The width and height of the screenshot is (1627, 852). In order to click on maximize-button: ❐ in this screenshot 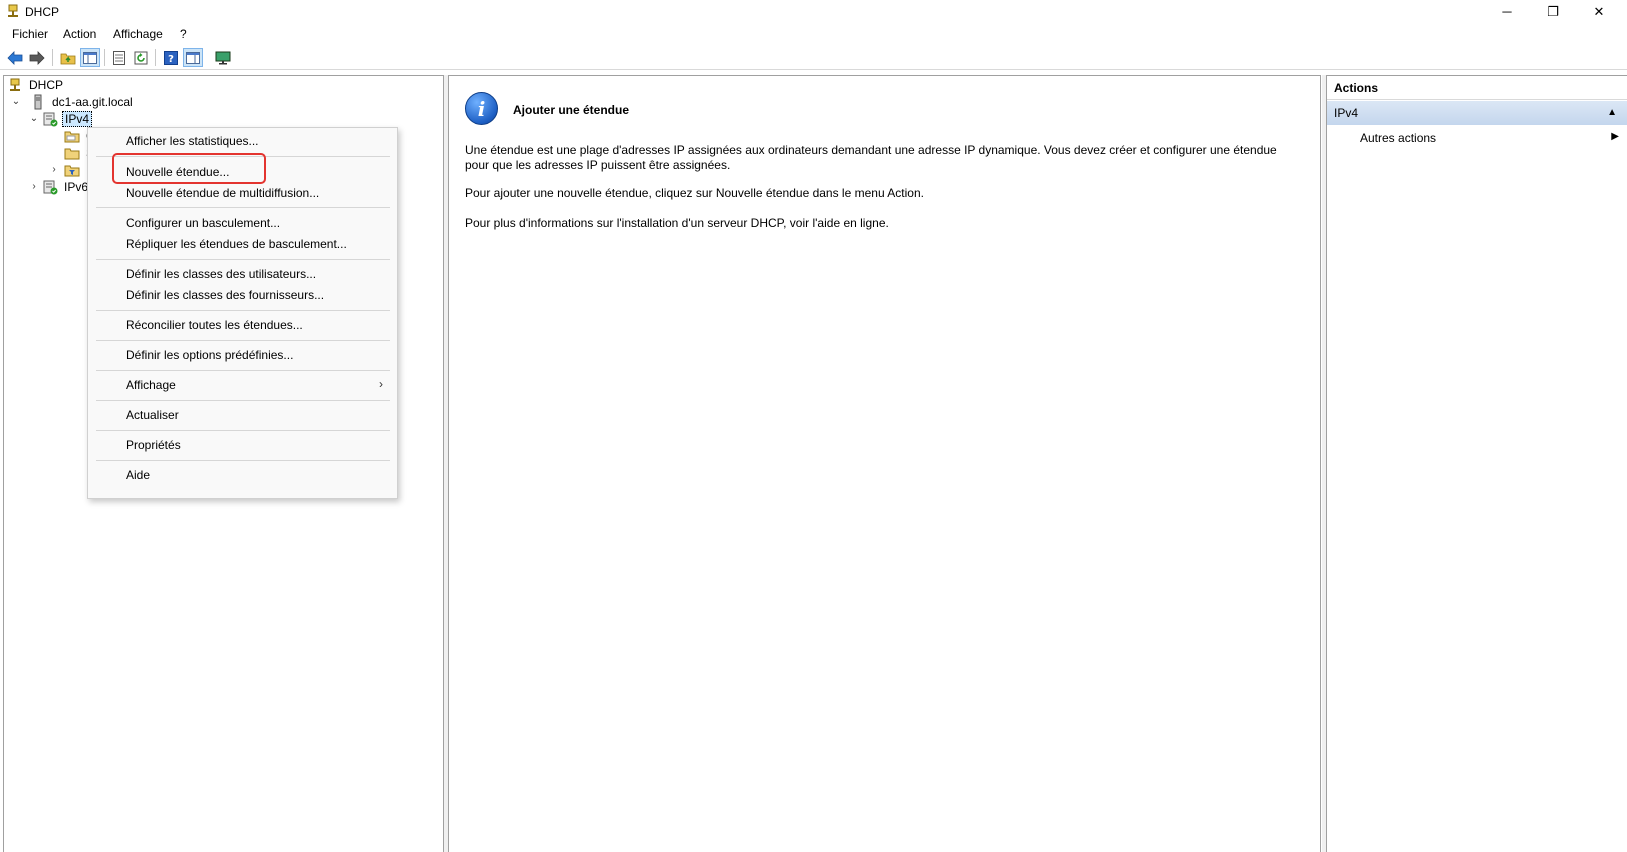, I will do `click(1553, 11)`.